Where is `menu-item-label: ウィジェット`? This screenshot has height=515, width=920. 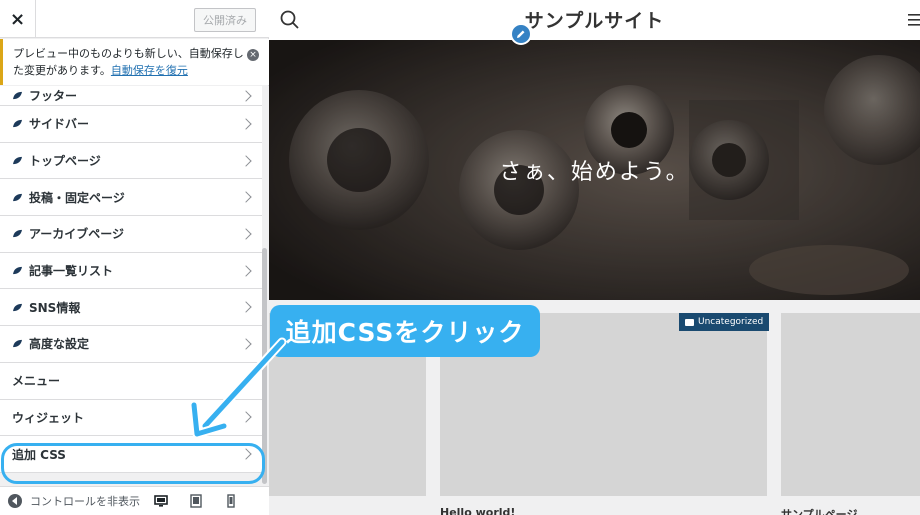 menu-item-label: ウィジェット is located at coordinates (48, 417).